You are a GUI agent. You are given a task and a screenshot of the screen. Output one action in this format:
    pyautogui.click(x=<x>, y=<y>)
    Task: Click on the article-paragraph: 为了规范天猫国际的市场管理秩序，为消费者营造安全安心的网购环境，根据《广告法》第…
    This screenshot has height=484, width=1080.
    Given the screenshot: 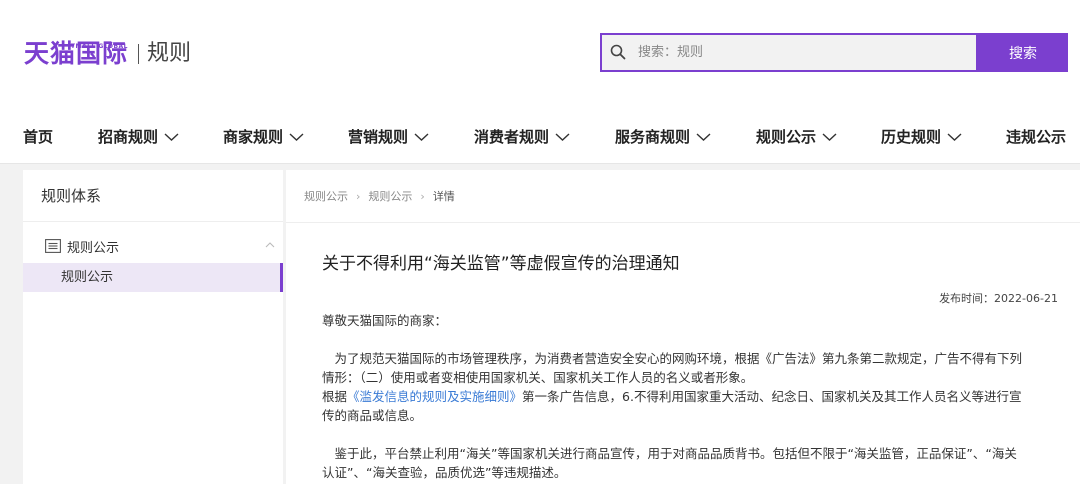 What is the action you would take?
    pyautogui.click(x=672, y=368)
    